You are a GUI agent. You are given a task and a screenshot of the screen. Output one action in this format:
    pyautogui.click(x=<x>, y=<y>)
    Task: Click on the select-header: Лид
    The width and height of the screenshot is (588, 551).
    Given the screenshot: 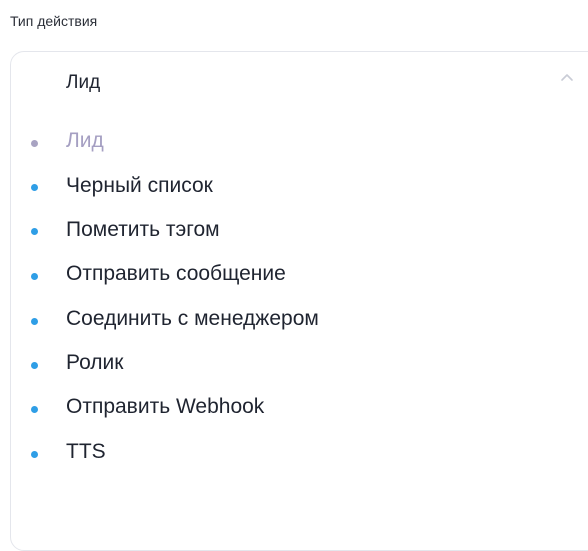 What is the action you would take?
    pyautogui.click(x=299, y=82)
    